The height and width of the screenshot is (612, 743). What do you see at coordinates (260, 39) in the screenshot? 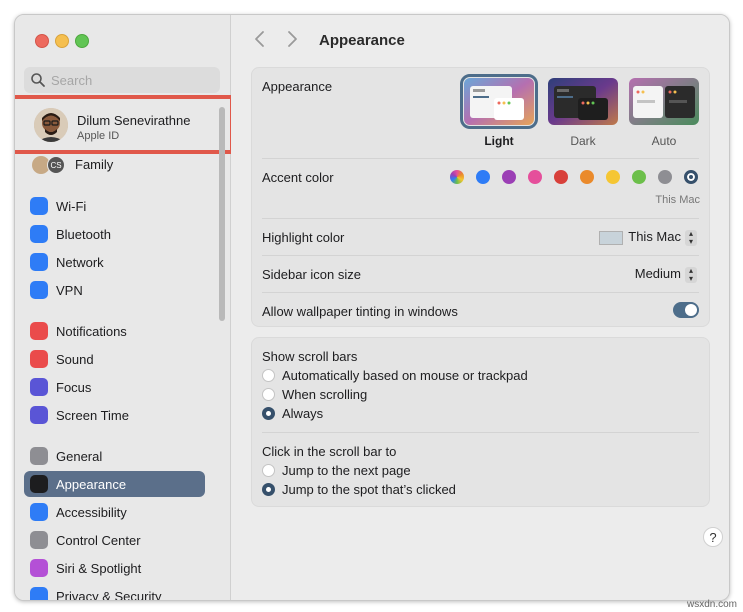
I see `back-chevron-icon` at bounding box center [260, 39].